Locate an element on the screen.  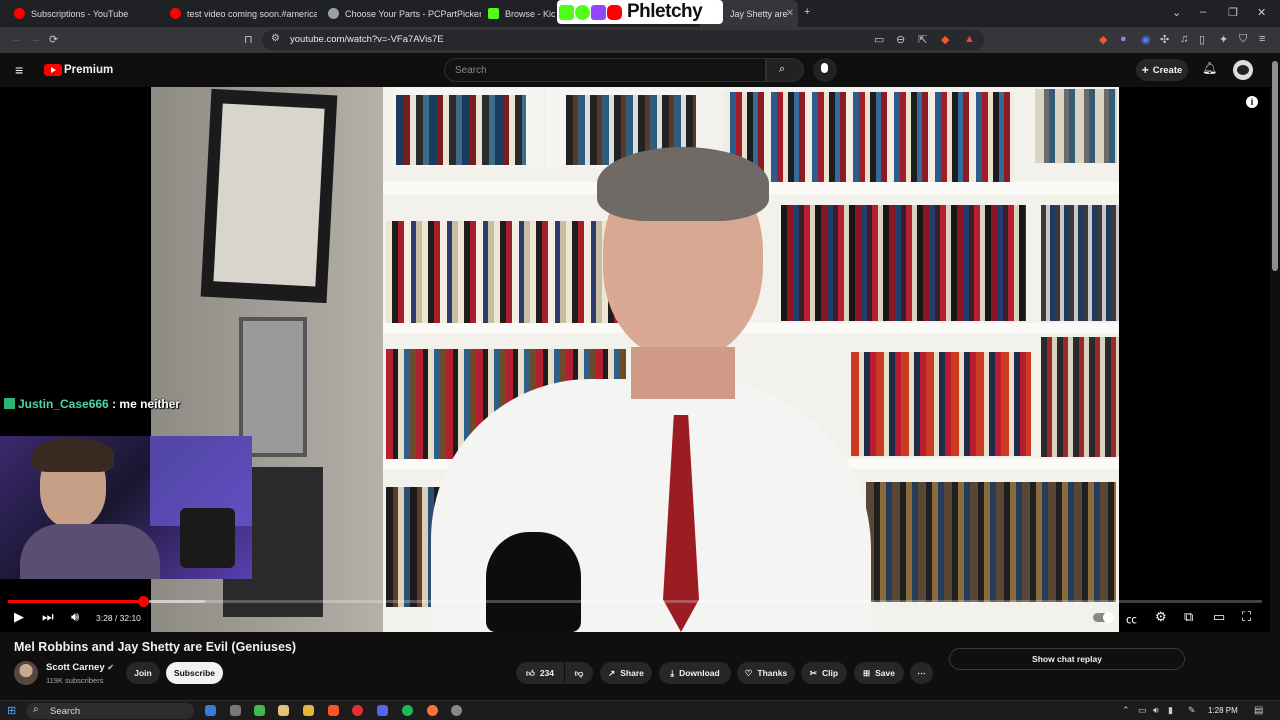
taskbar-clock: 1:28 PM is located at coordinates (1223, 710).